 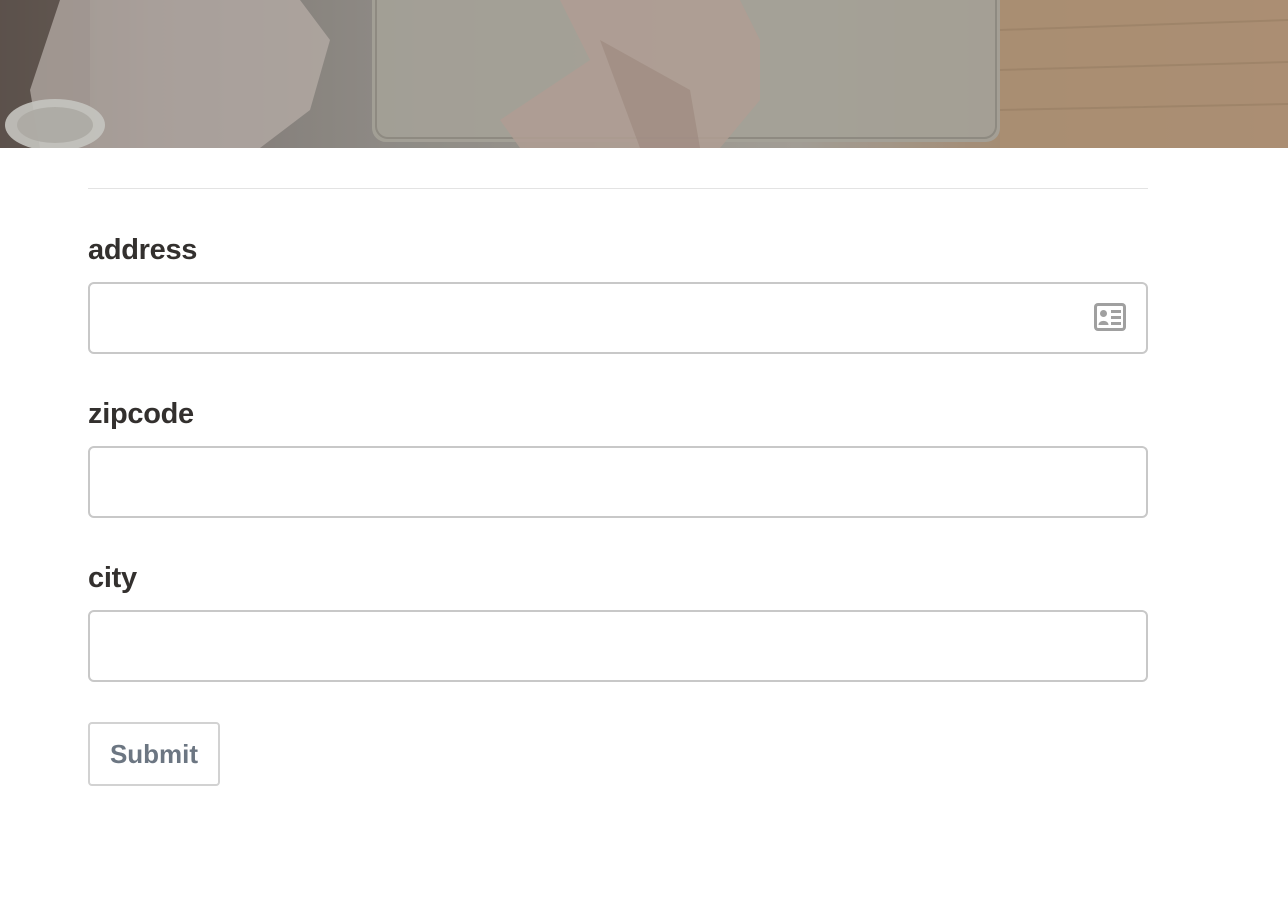 I want to click on section-divider, so click(x=618, y=188).